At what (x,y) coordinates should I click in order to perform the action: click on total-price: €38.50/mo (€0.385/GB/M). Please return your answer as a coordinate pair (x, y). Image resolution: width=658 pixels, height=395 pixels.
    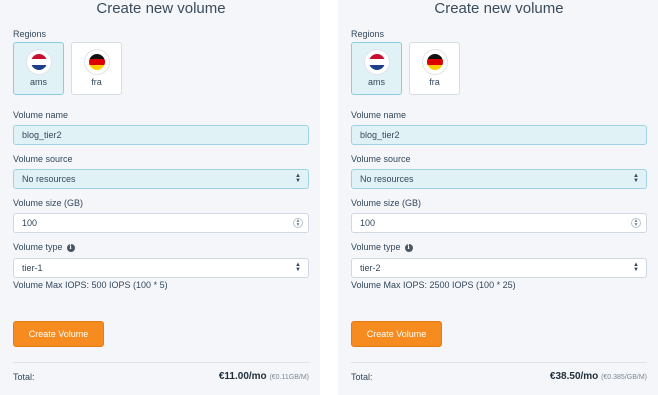
    Looking at the image, I should click on (598, 376).